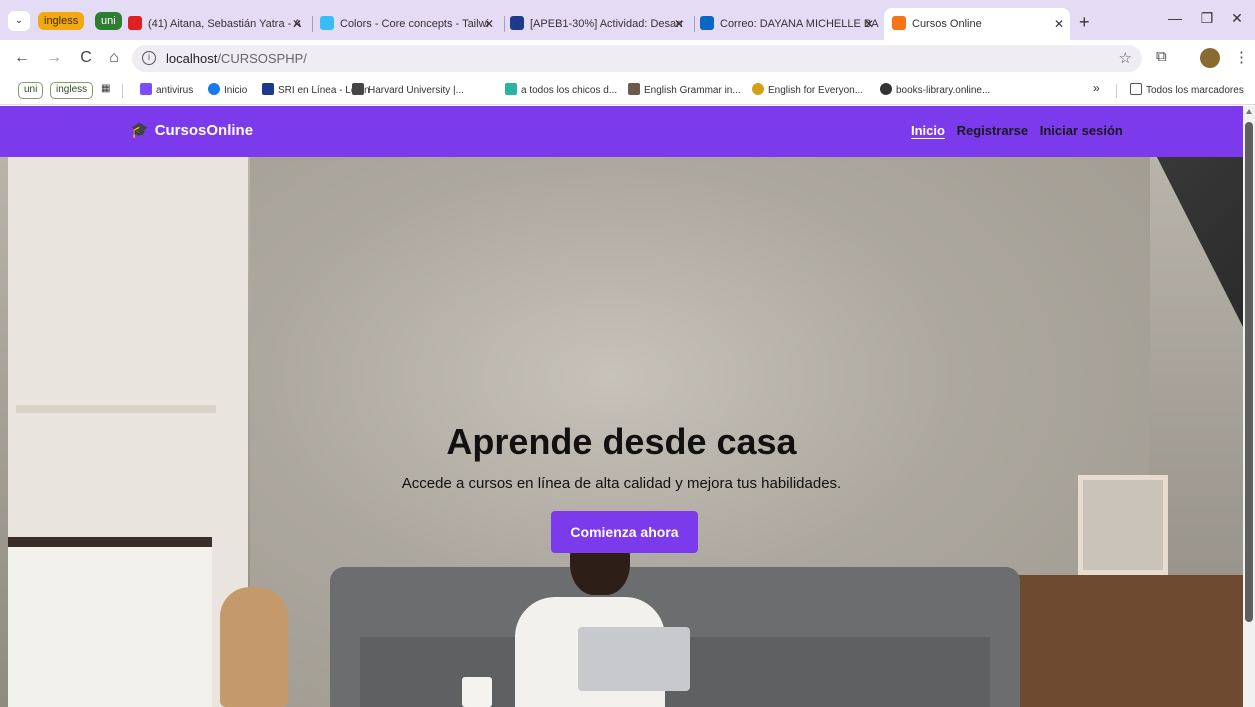 The width and height of the screenshot is (1255, 707). What do you see at coordinates (1084, 22) in the screenshot?
I see `new-tab-button: +` at bounding box center [1084, 22].